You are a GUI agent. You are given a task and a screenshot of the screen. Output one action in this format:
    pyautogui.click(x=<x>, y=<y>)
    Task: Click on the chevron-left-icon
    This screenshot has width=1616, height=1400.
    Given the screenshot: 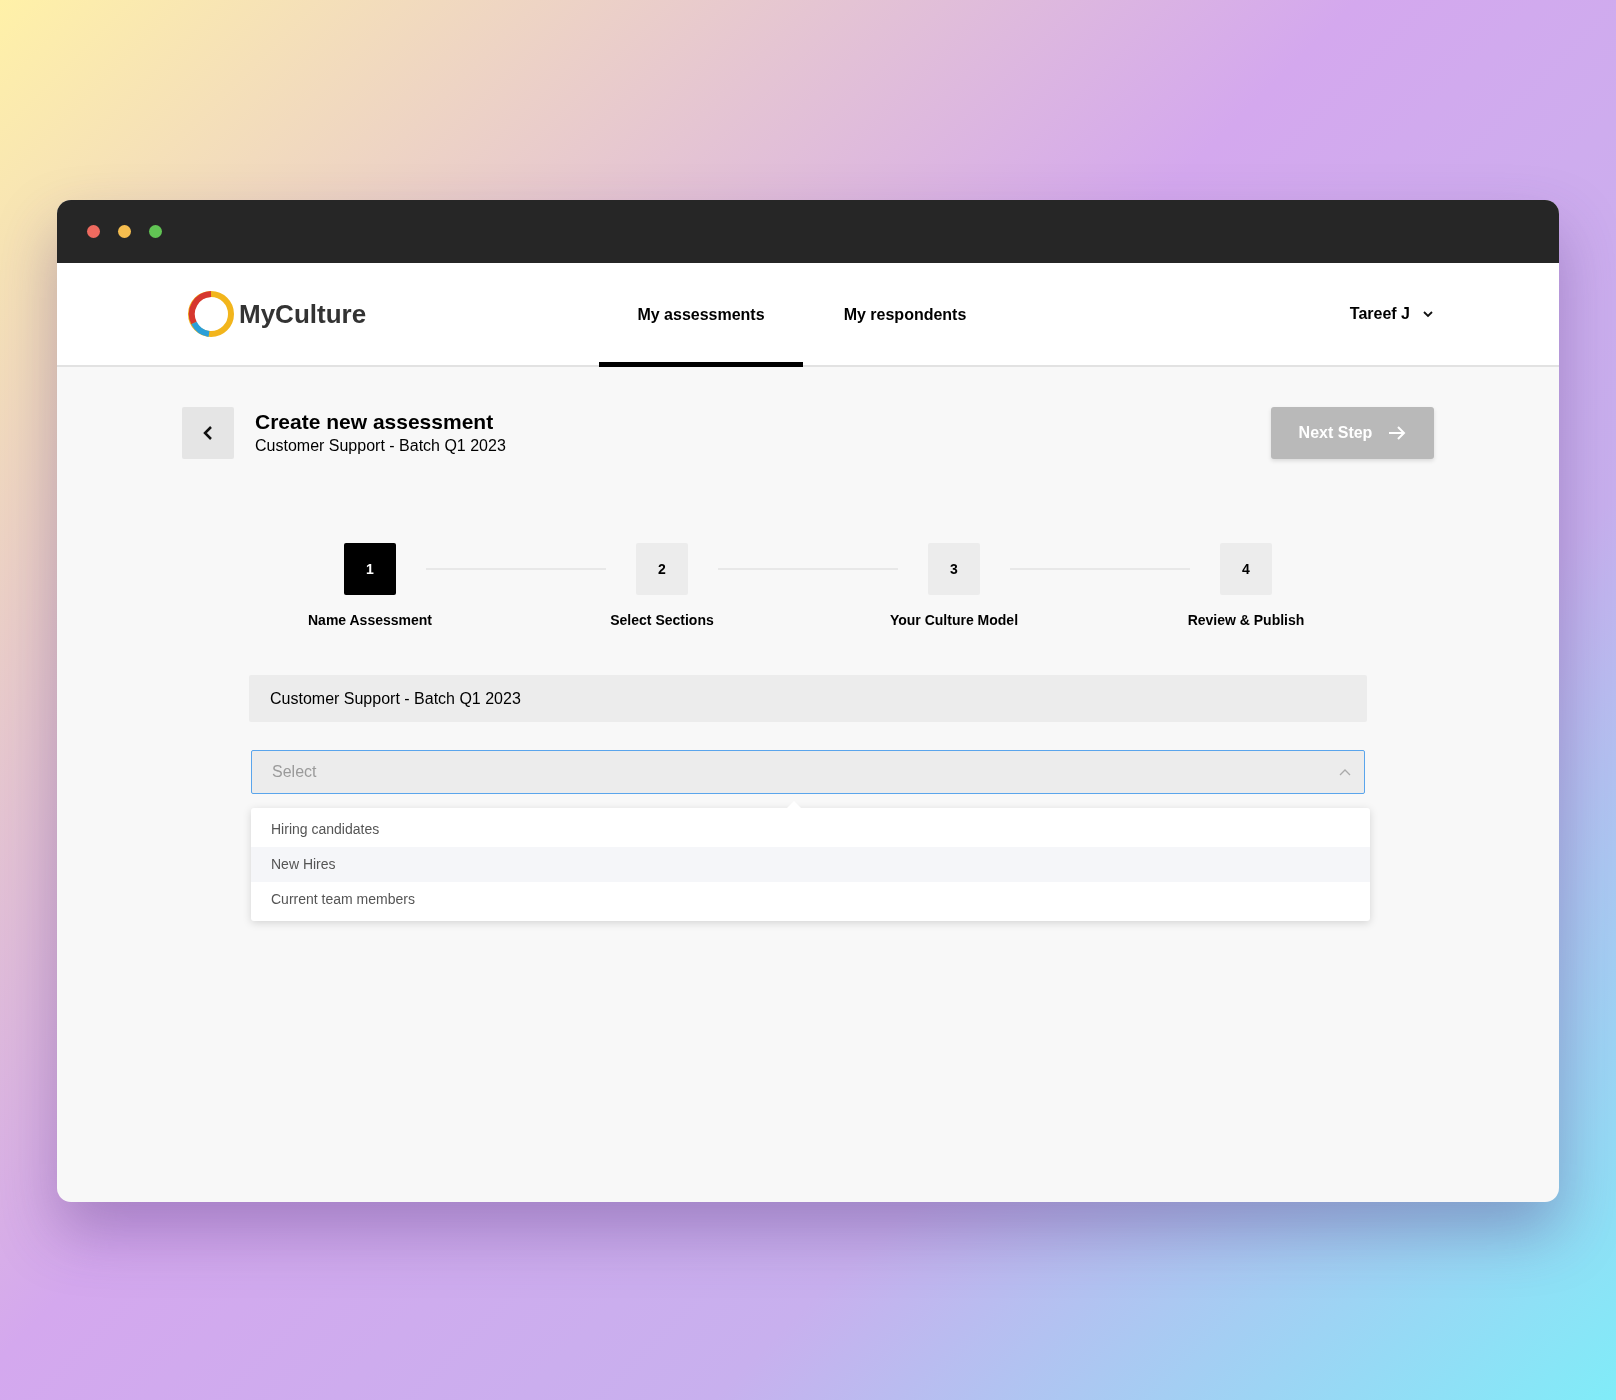 What is the action you would take?
    pyautogui.click(x=208, y=433)
    